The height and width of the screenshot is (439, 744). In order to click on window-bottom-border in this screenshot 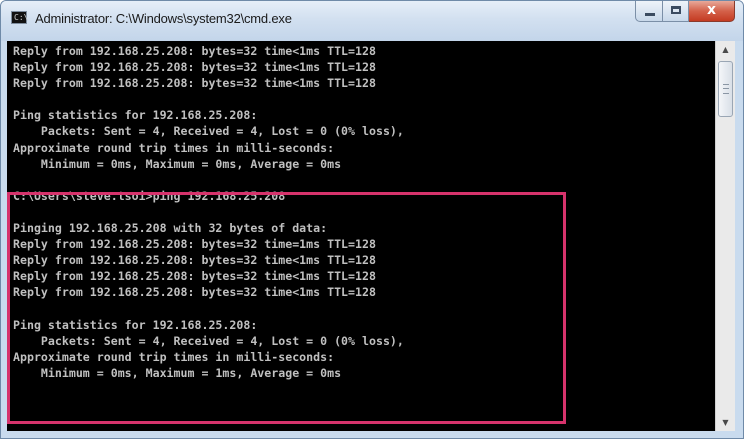, I will do `click(372, 434)`.